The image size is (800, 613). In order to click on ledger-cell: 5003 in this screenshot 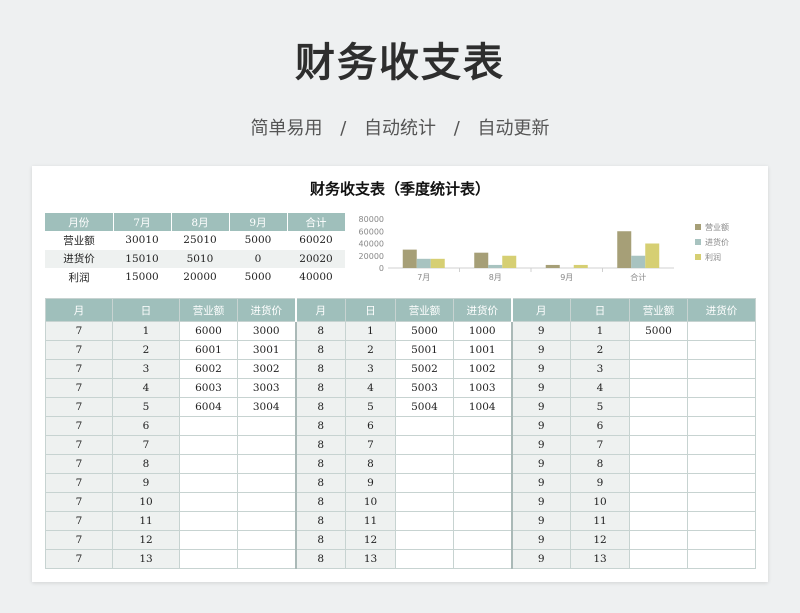, I will do `click(424, 388)`.